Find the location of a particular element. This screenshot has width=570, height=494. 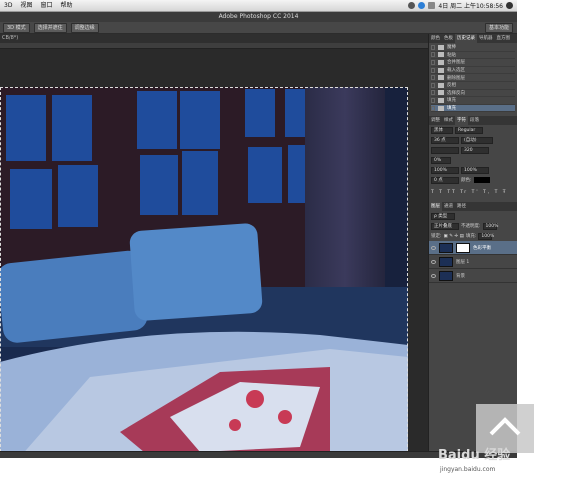

color-label: 颜色: is located at coordinates (466, 181).